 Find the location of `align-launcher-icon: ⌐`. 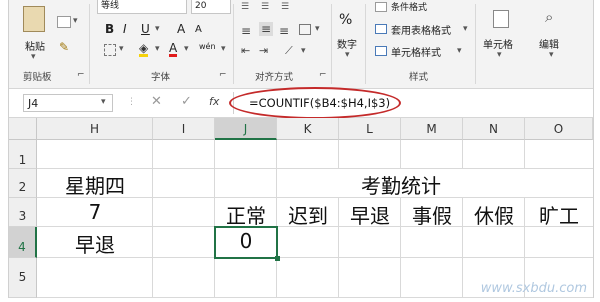

align-launcher-icon: ⌐ is located at coordinates (323, 75).